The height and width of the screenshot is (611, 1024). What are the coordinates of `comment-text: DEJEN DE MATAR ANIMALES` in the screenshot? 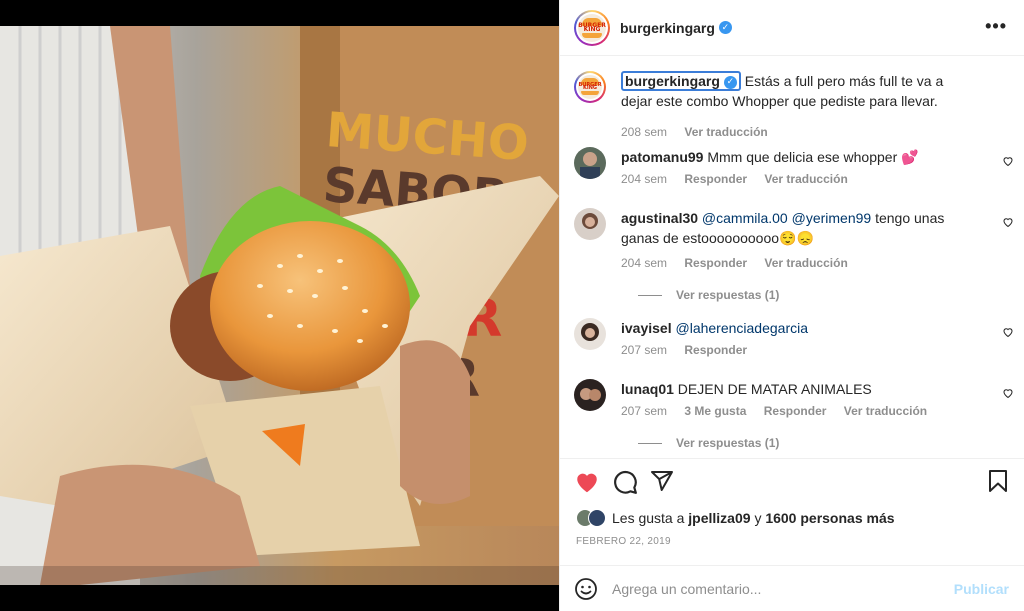 It's located at (774, 389).